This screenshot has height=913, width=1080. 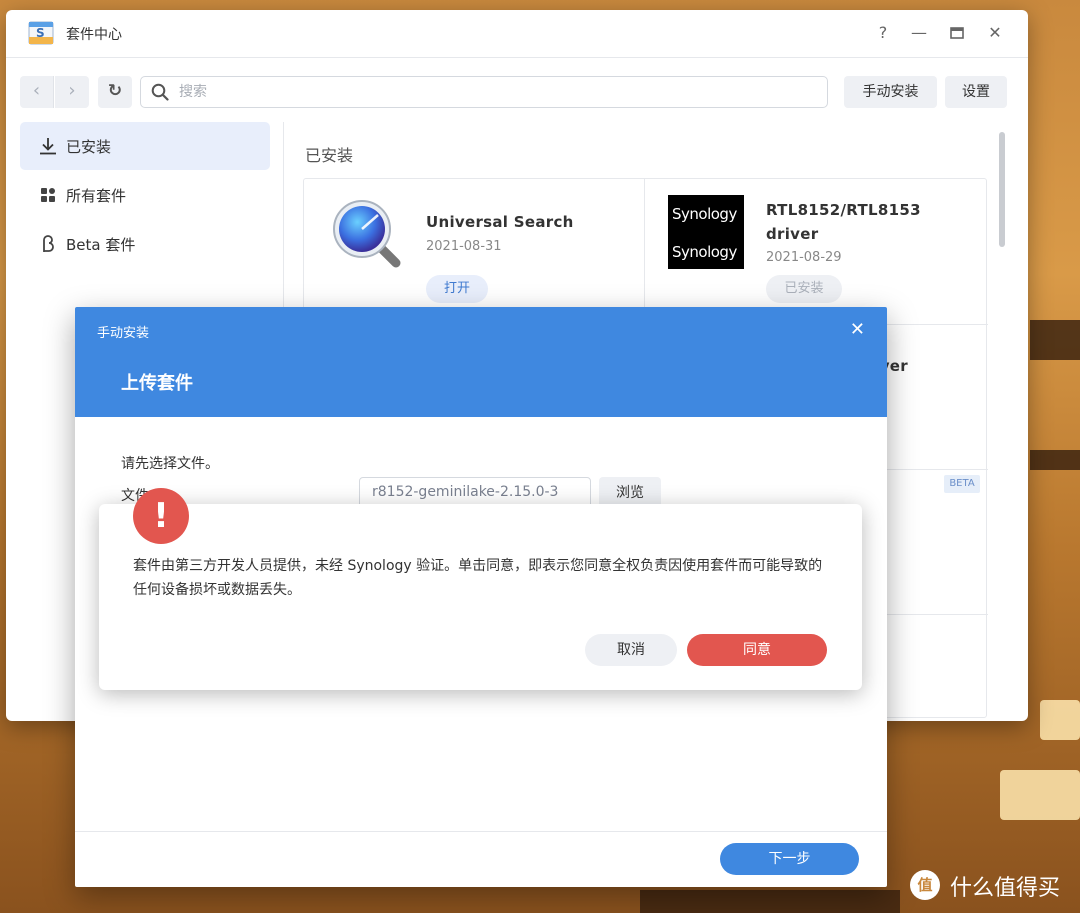 What do you see at coordinates (789, 859) in the screenshot?
I see `next-button: 下一步` at bounding box center [789, 859].